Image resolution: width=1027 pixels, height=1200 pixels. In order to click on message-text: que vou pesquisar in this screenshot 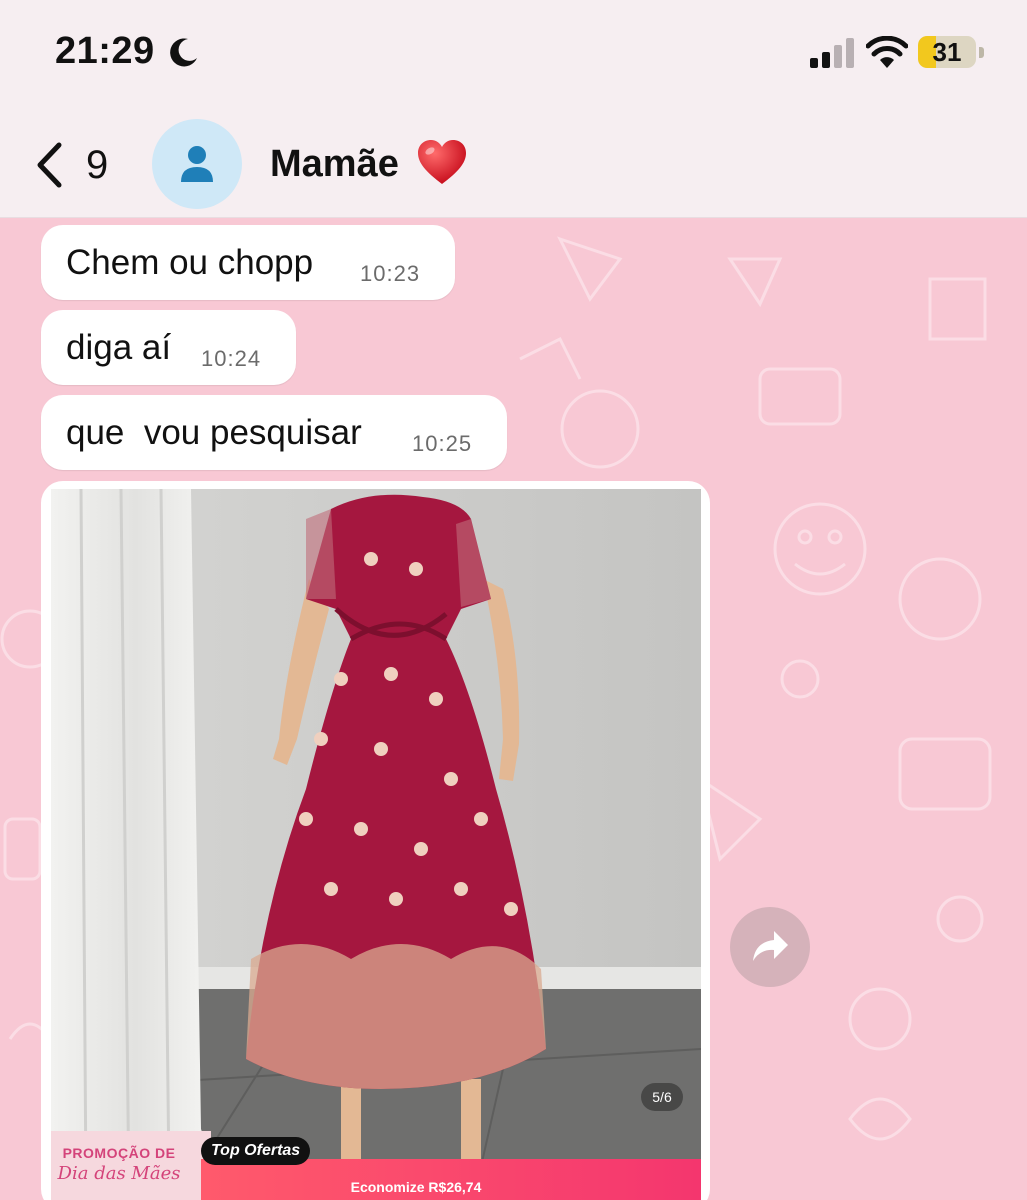, I will do `click(214, 432)`.